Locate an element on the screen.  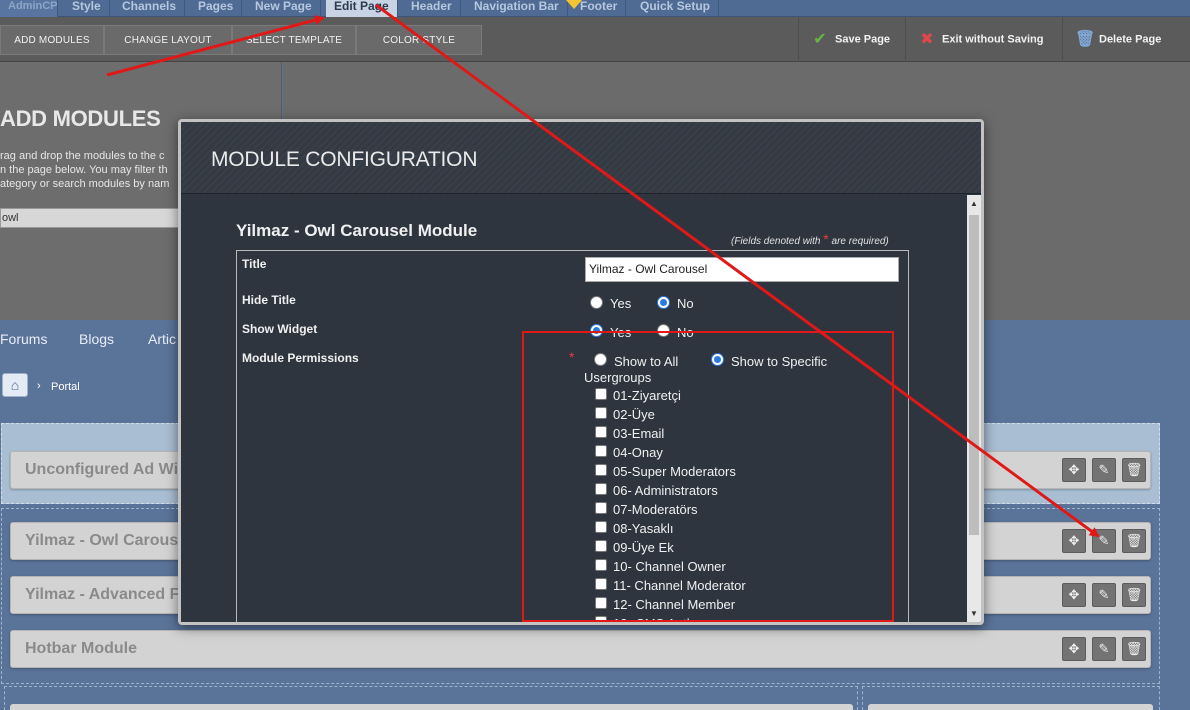
usergroup-label: 12- Channel Member is located at coordinates (674, 604).